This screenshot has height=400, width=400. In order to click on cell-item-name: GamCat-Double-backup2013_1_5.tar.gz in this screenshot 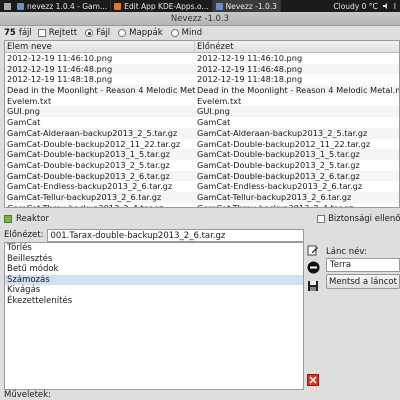, I will do `click(88, 154)`.